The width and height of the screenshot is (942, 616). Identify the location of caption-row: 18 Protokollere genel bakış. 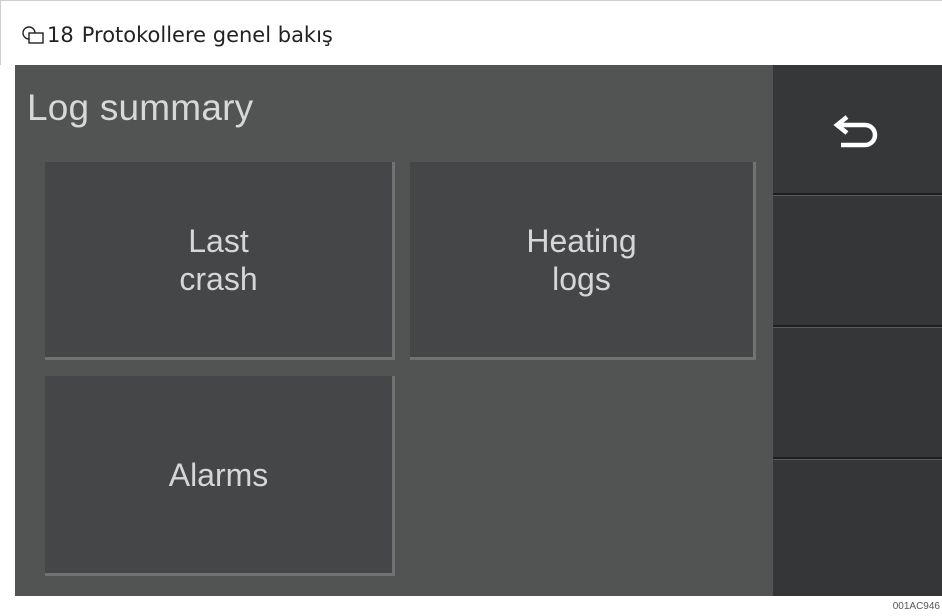
(177, 35).